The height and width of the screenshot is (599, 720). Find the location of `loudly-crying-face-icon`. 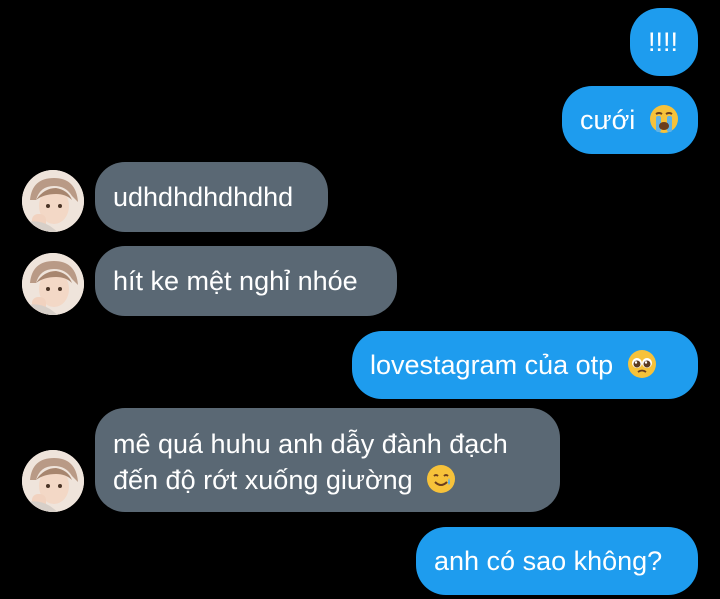

loudly-crying-face-icon is located at coordinates (663, 119).